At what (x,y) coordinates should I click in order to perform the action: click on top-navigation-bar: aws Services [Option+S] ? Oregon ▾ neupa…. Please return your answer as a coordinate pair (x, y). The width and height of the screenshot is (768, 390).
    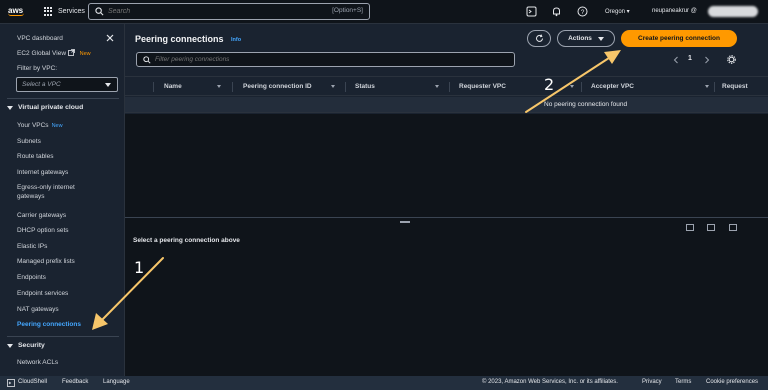
    Looking at the image, I should click on (384, 12).